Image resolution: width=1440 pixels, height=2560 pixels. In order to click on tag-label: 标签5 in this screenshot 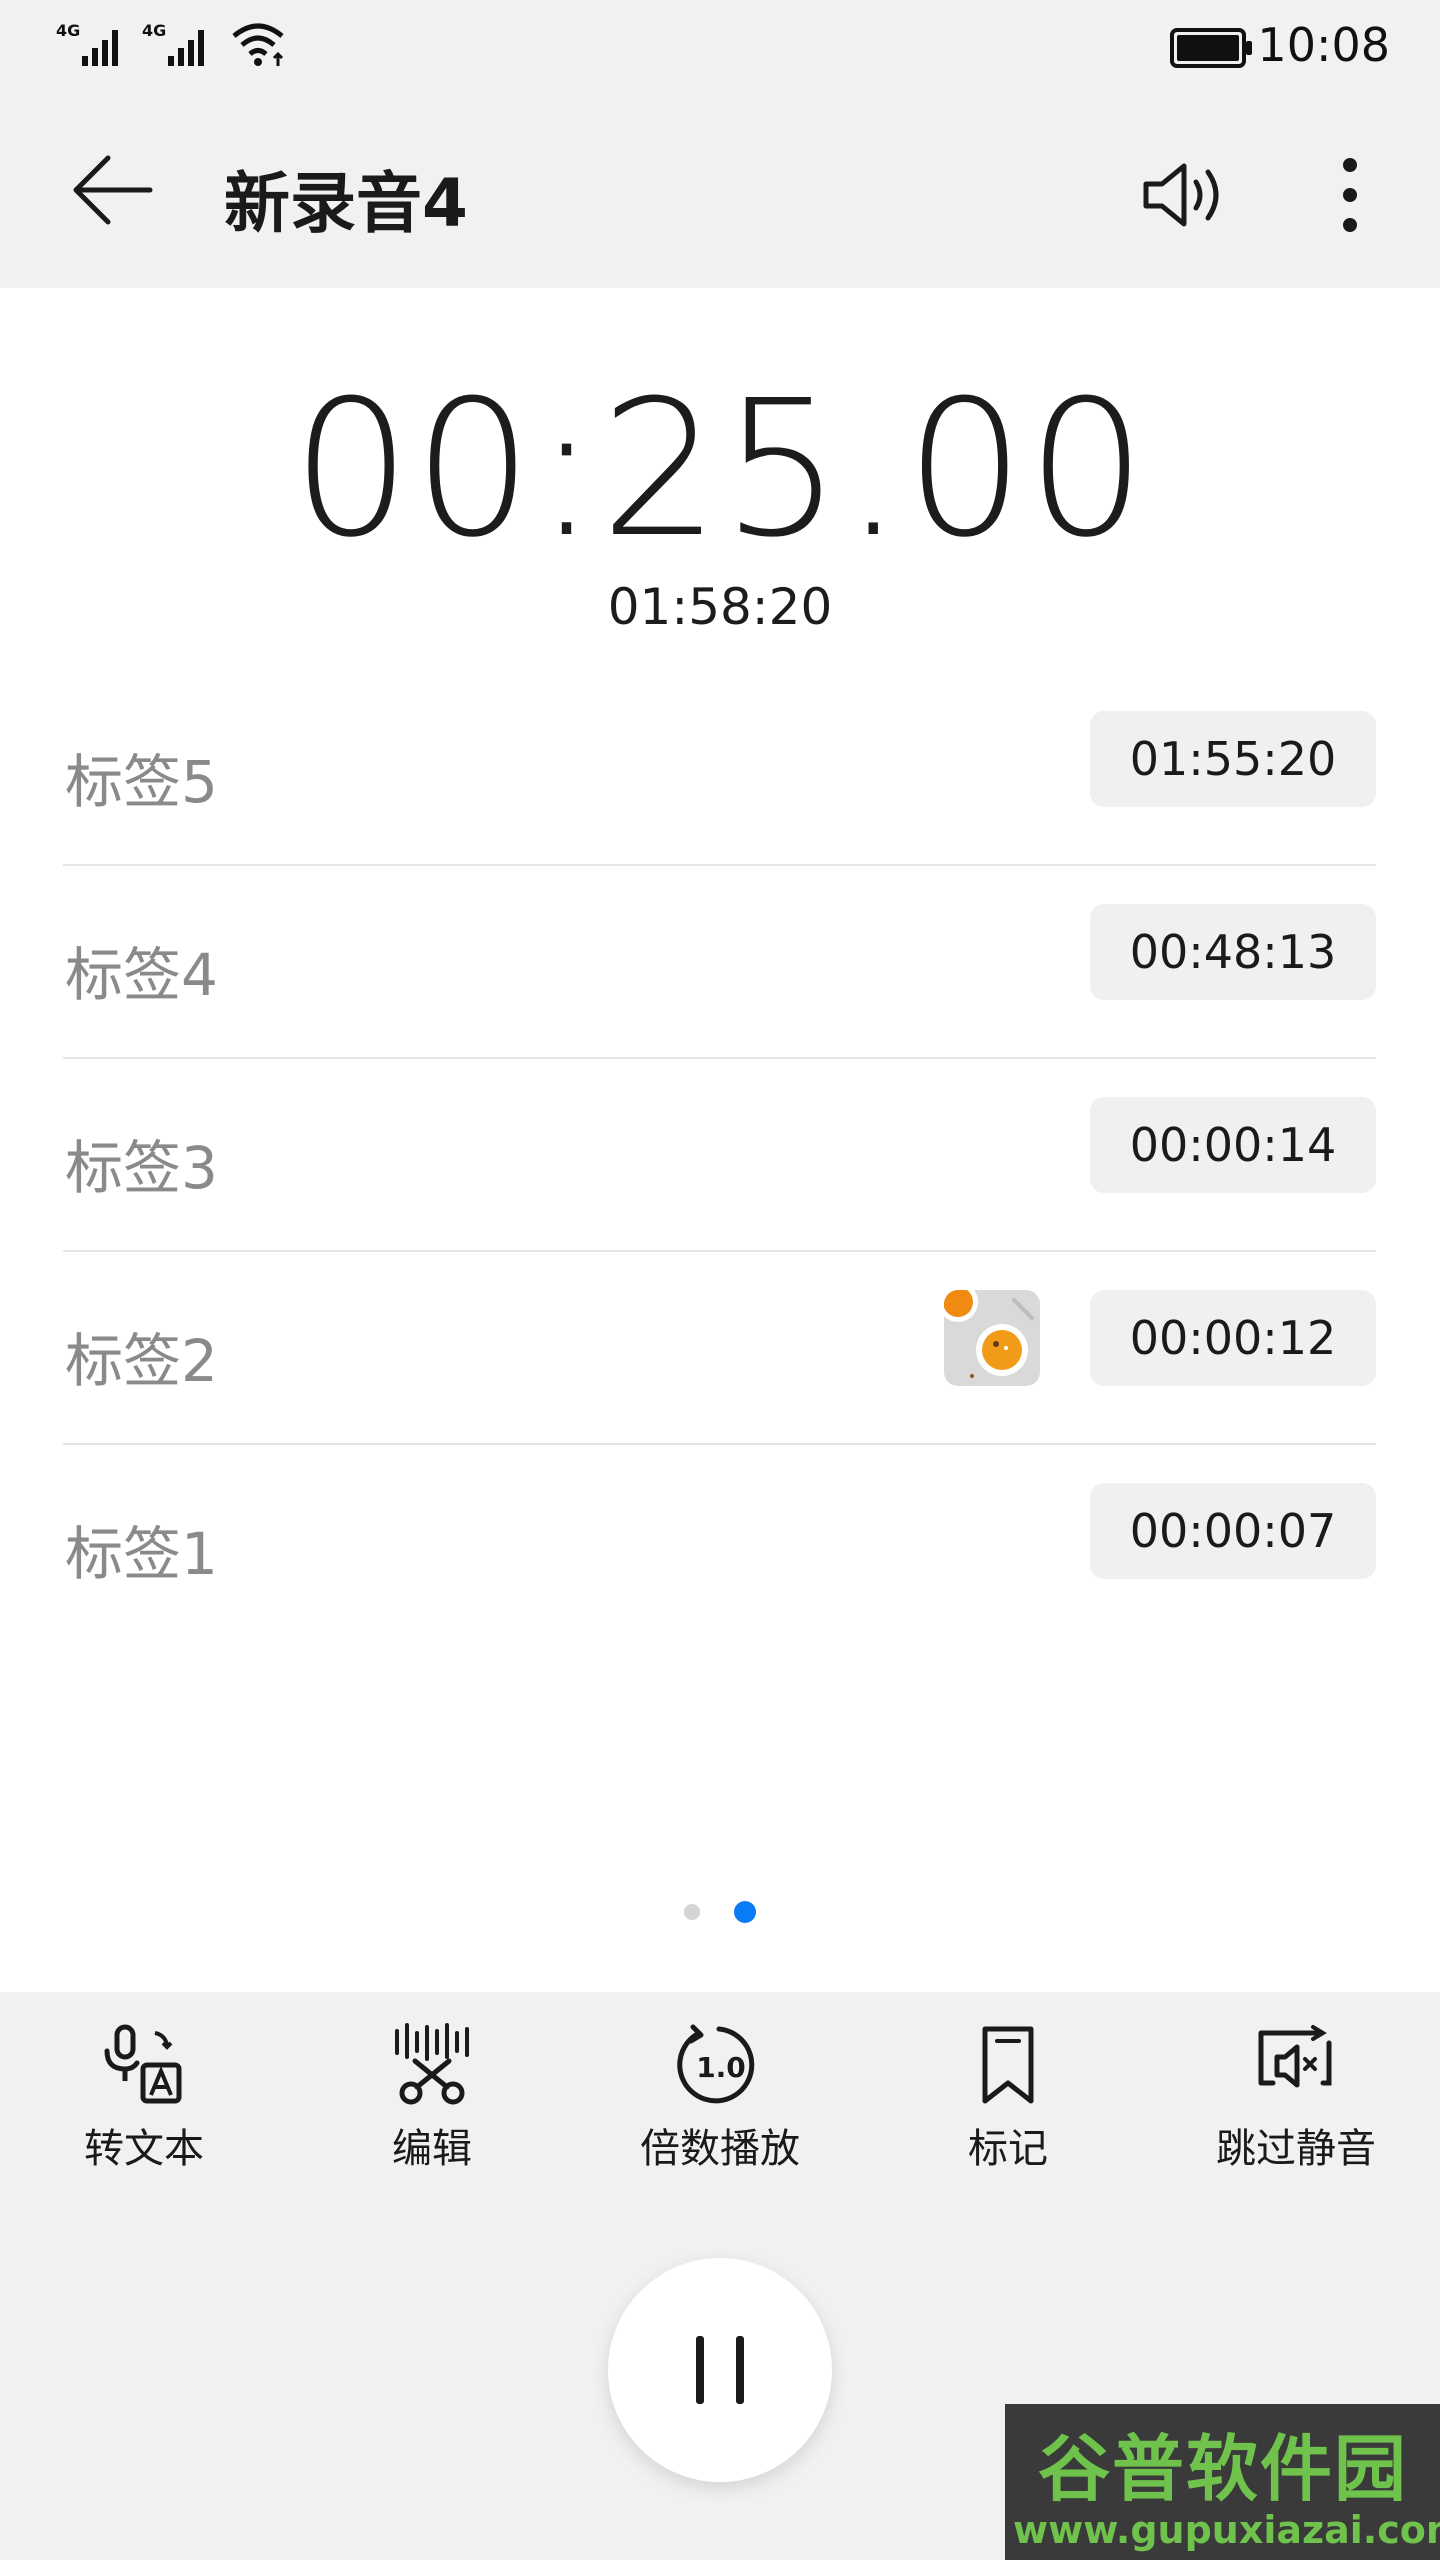, I will do `click(141, 782)`.